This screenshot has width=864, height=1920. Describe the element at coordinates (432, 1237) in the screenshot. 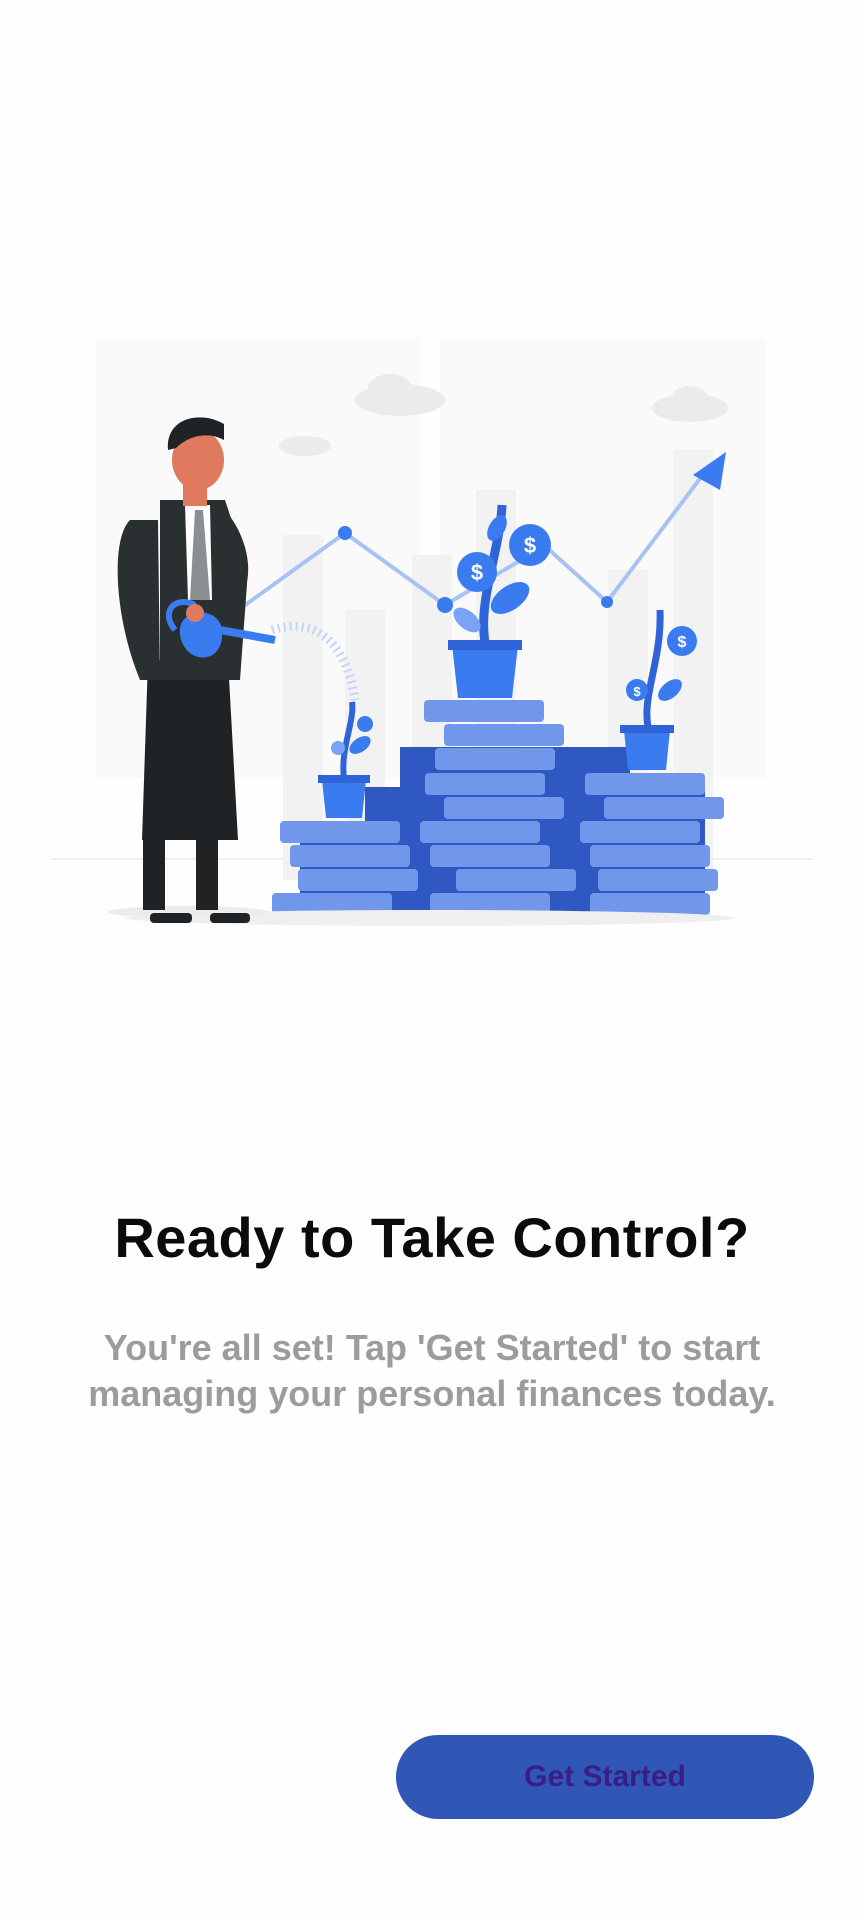

I see `page-title: Ready to Take Control?` at that location.